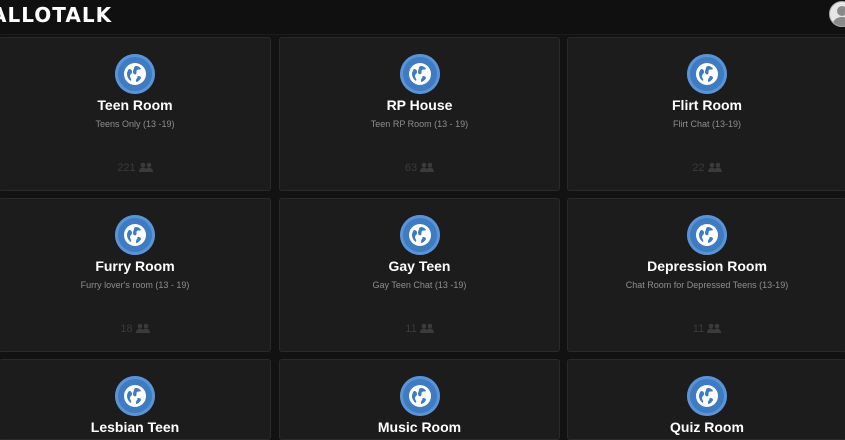  Describe the element at coordinates (56, 15) in the screenshot. I see `app-logo: ALLOTALK` at that location.